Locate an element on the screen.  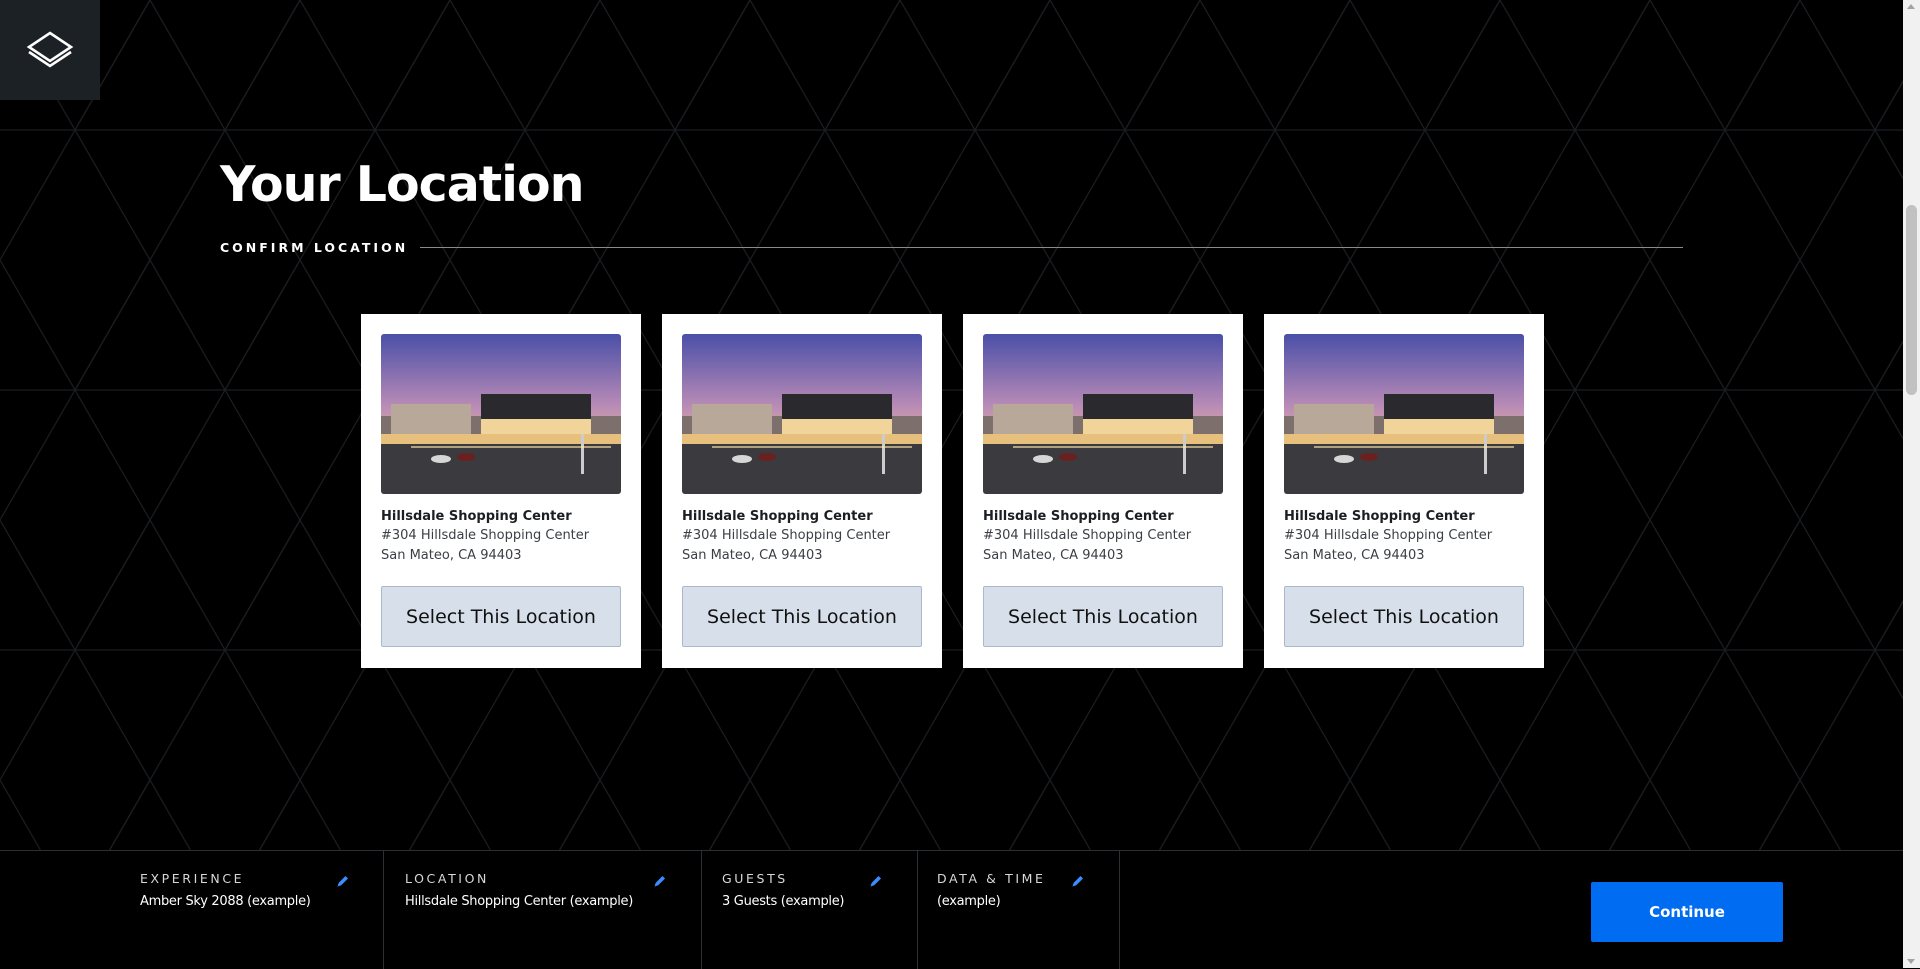
datetime-label: DATA & TIME is located at coordinates (991, 878).